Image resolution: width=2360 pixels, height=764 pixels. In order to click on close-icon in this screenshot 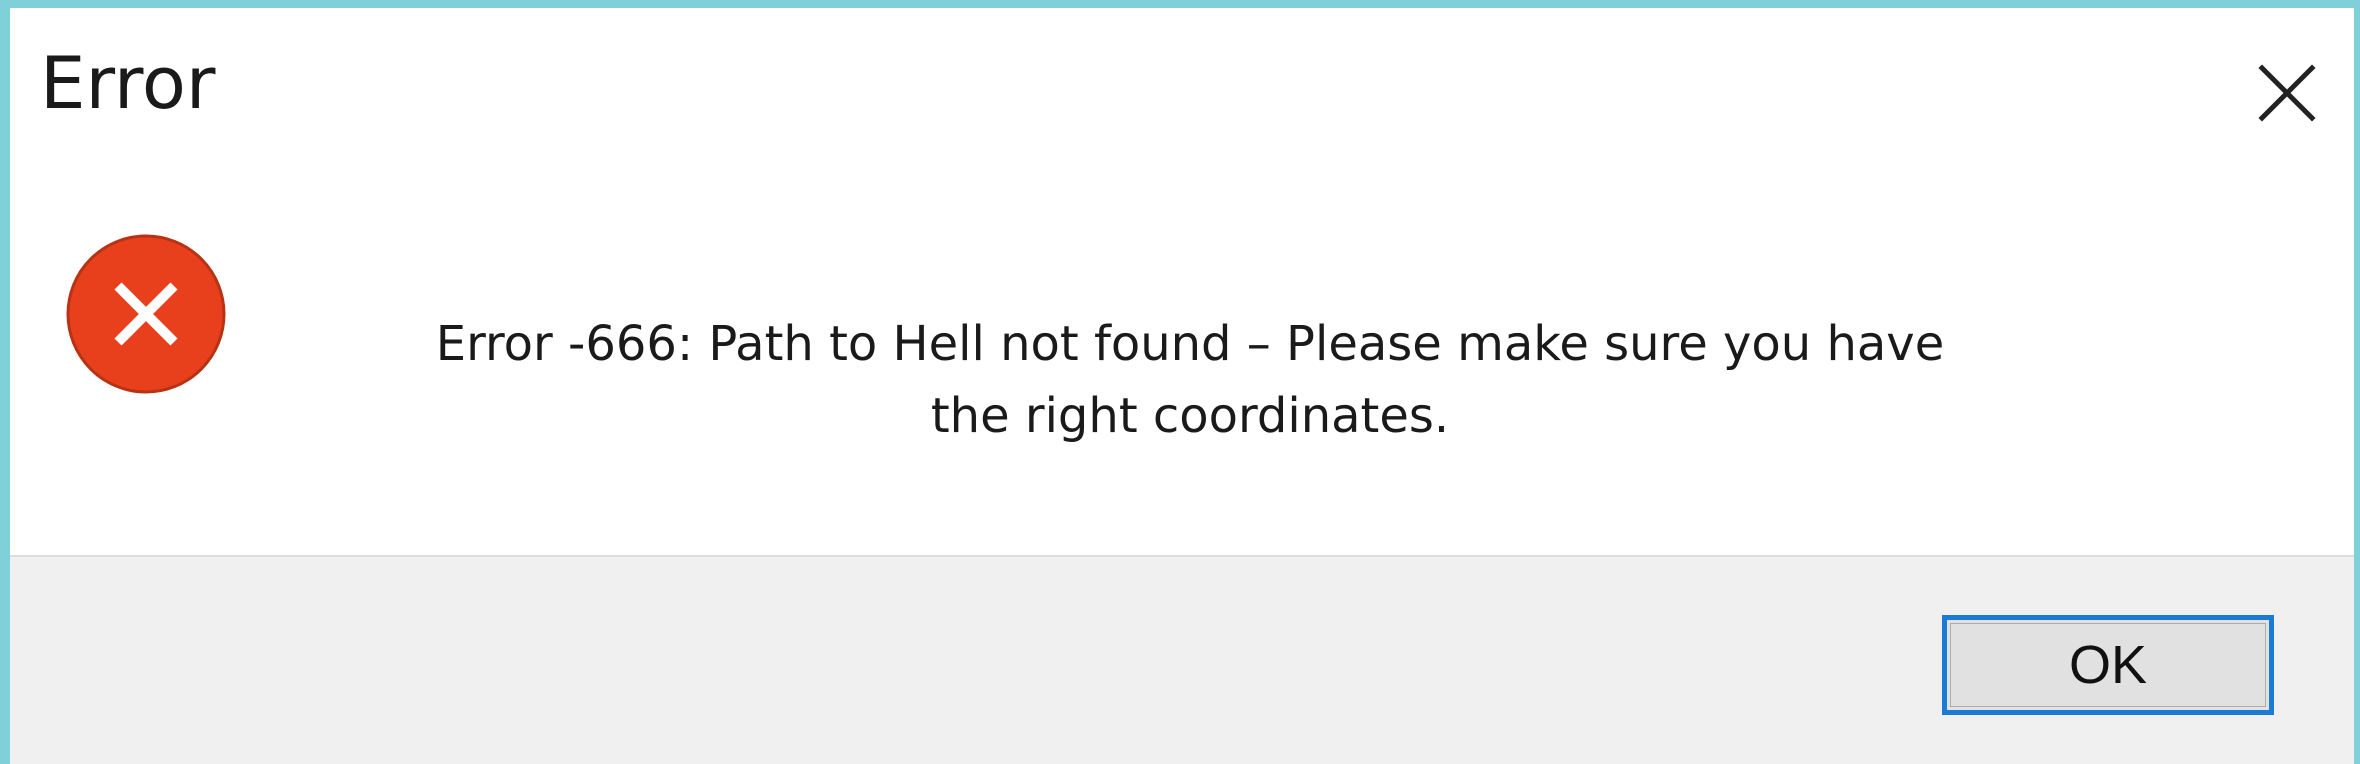, I will do `click(2287, 93)`.